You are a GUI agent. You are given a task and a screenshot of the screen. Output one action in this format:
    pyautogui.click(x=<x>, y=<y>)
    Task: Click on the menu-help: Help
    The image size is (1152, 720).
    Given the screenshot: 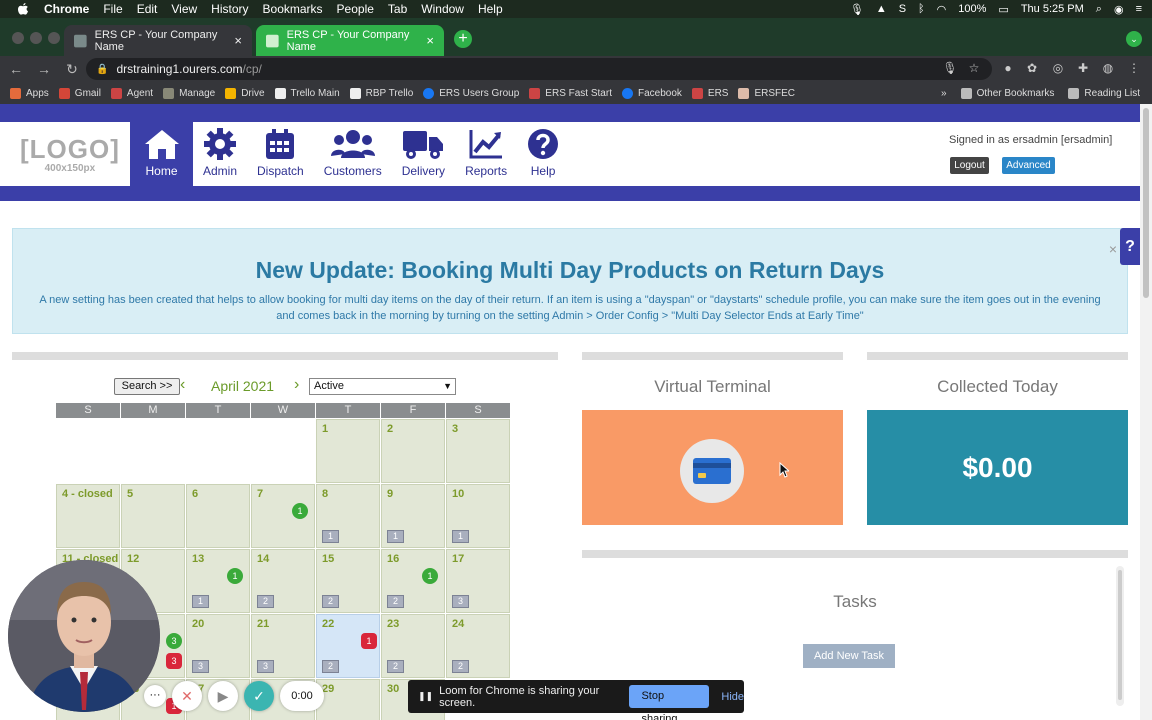 What is the action you would take?
    pyautogui.click(x=490, y=9)
    